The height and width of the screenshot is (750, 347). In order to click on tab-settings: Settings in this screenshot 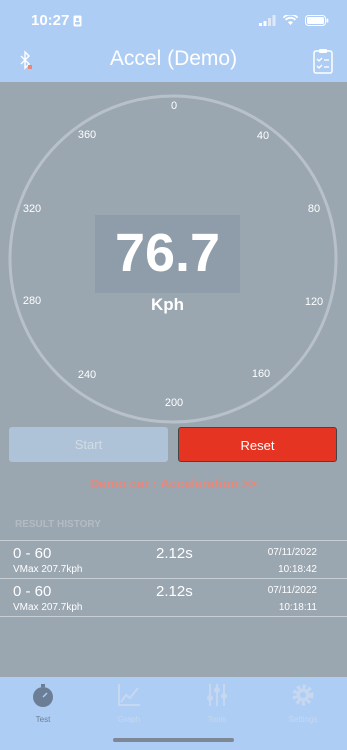, I will do `click(303, 703)`.